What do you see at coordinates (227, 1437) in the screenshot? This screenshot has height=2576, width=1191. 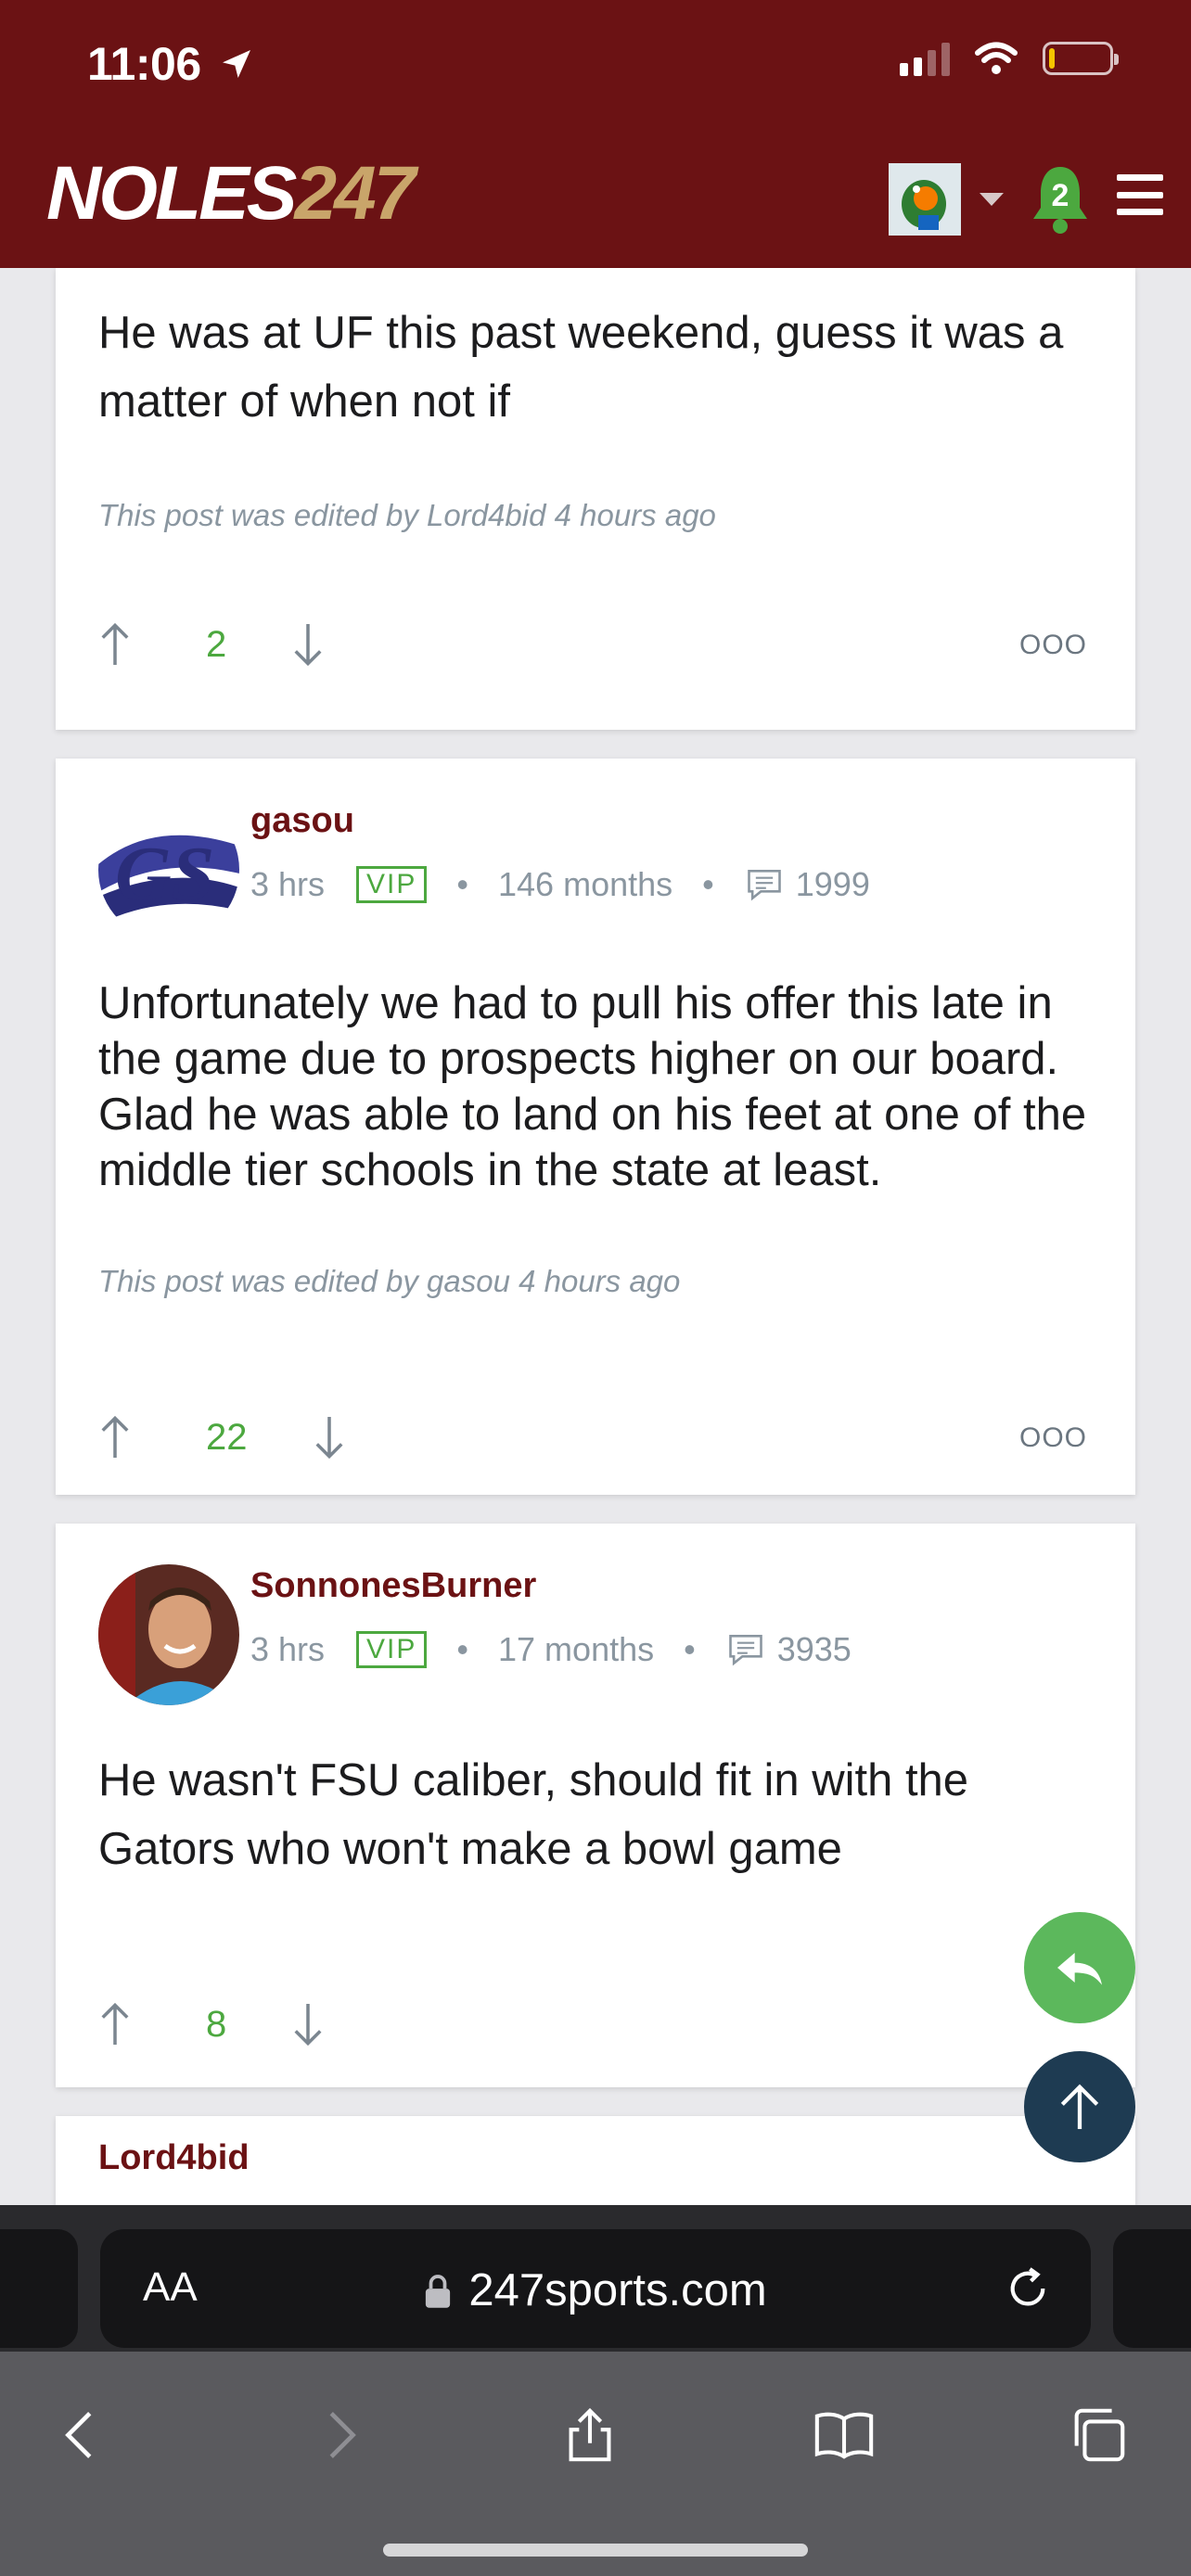 I see `vote-count: 22` at bounding box center [227, 1437].